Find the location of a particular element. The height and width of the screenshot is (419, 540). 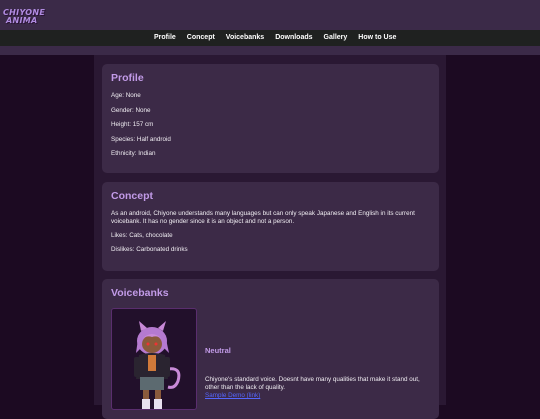

nav-bottom-strip is located at coordinates (270, 50).